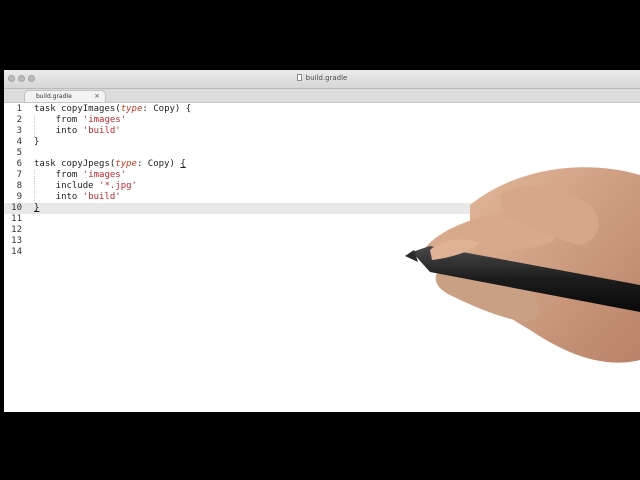  Describe the element at coordinates (16, 208) in the screenshot. I see `line-number: 10` at that location.